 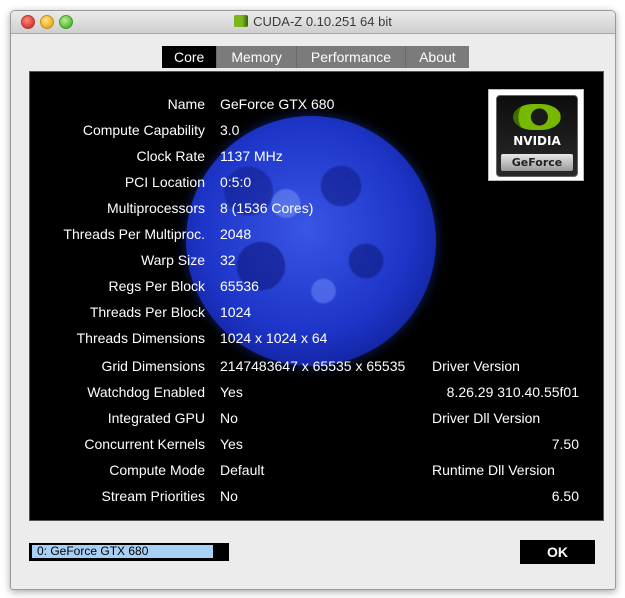 I want to click on info-label: Integrated GPU, so click(x=156, y=418).